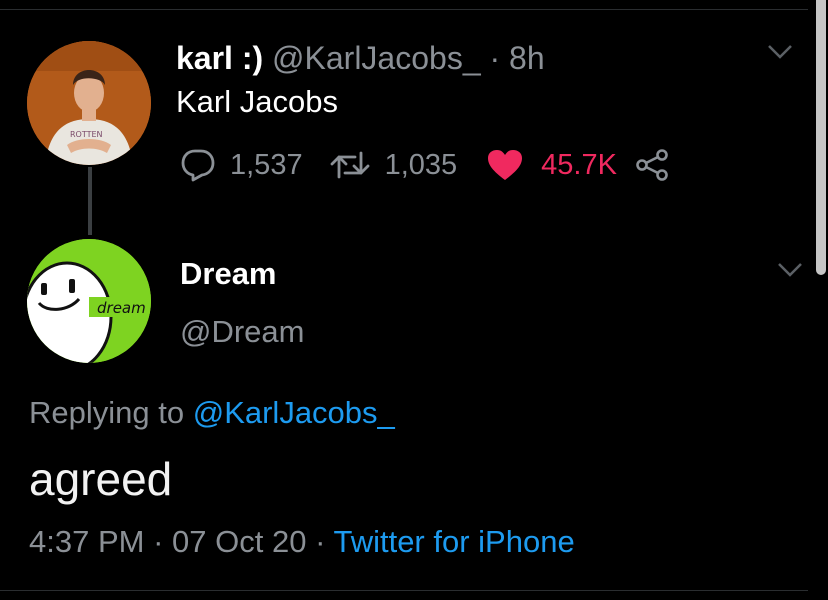  What do you see at coordinates (101, 479) in the screenshot?
I see `reply-tweet-text: agreed` at bounding box center [101, 479].